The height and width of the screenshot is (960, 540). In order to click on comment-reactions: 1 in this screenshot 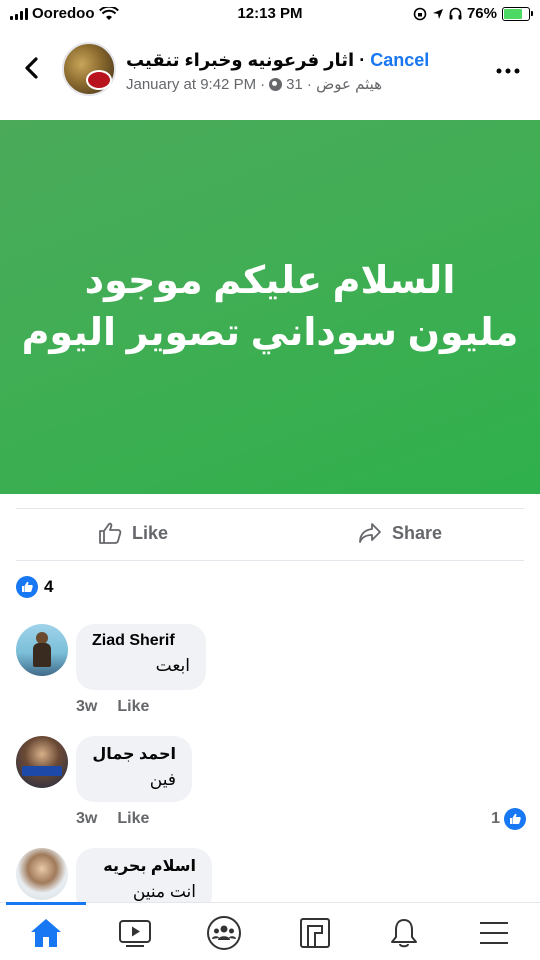, I will do `click(508, 819)`.